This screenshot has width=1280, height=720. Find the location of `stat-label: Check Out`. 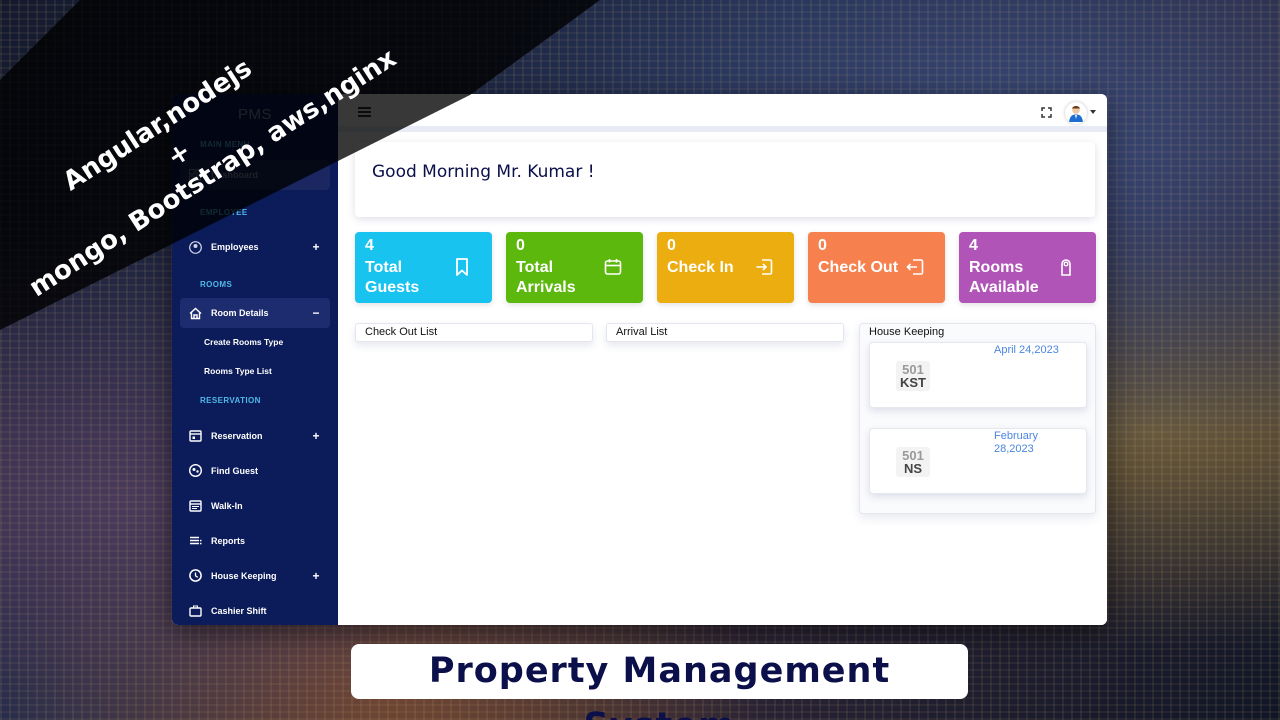

stat-label: Check Out is located at coordinates (858, 267).